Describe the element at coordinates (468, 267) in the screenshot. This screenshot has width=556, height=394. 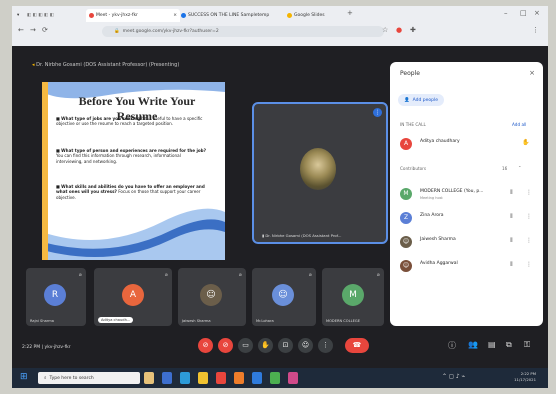
I see `participant-row: ☺ Avidha Aggarwal ⦀ ⋮` at that location.